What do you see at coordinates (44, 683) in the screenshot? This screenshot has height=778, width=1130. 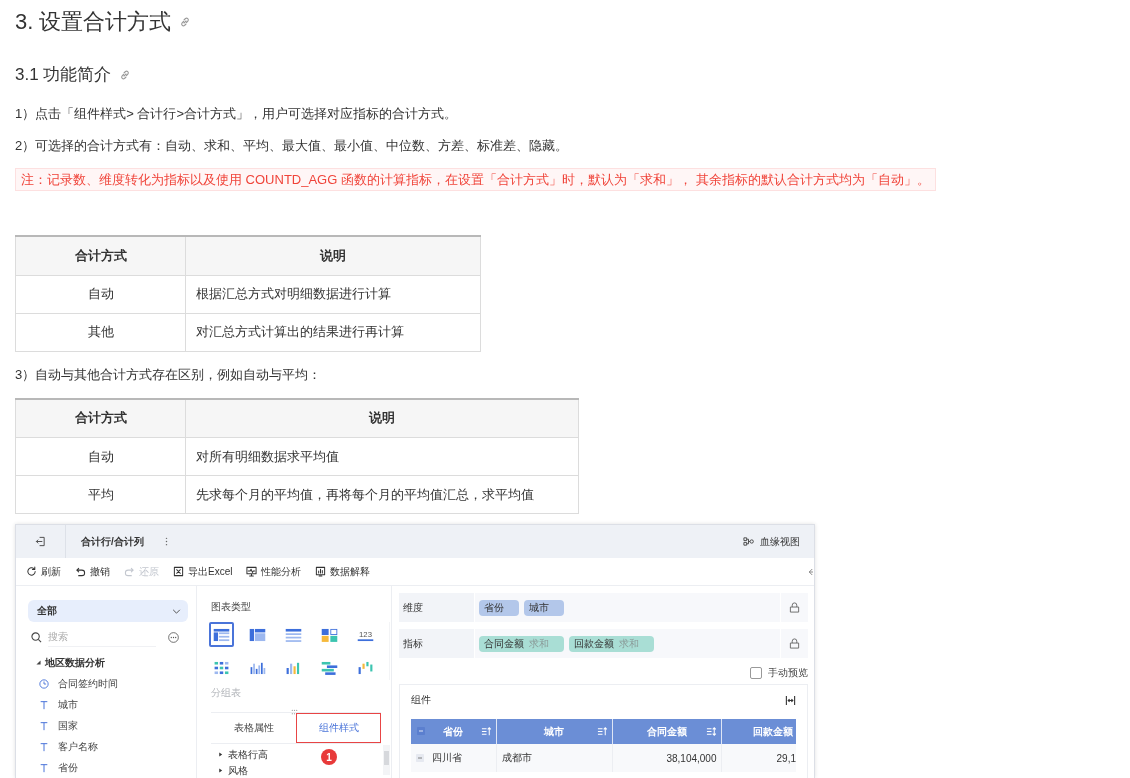 I see `clock-icon` at bounding box center [44, 683].